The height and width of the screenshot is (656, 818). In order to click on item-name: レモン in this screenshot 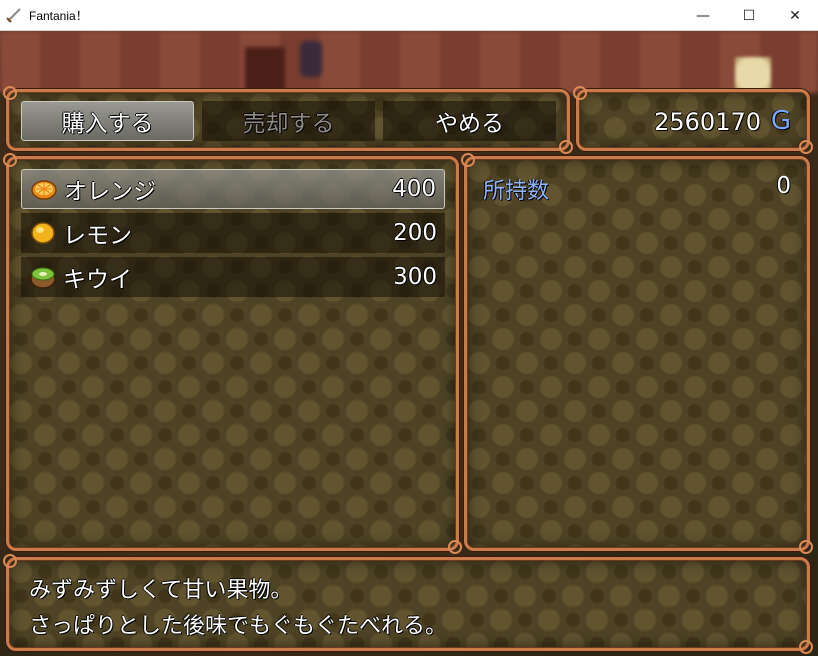, I will do `click(97, 236)`.